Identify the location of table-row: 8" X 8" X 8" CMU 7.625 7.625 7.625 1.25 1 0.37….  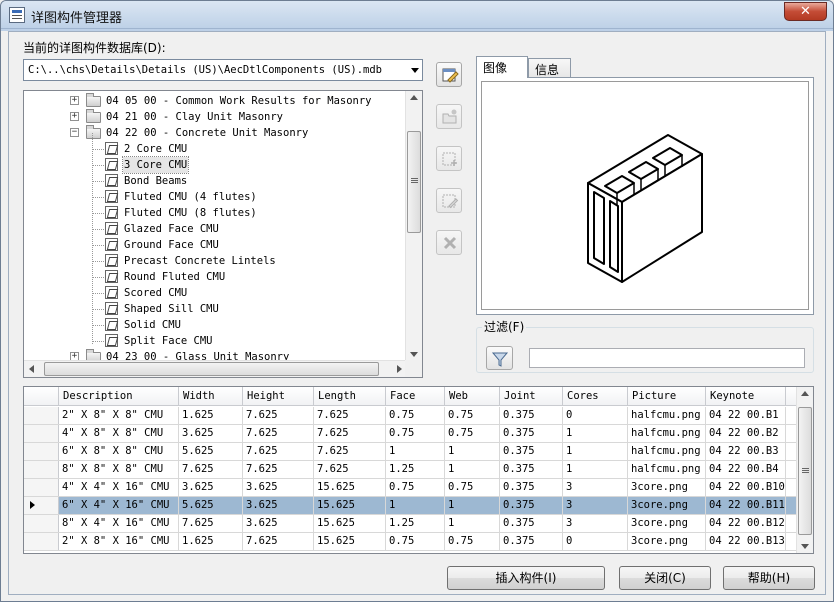
(411, 470).